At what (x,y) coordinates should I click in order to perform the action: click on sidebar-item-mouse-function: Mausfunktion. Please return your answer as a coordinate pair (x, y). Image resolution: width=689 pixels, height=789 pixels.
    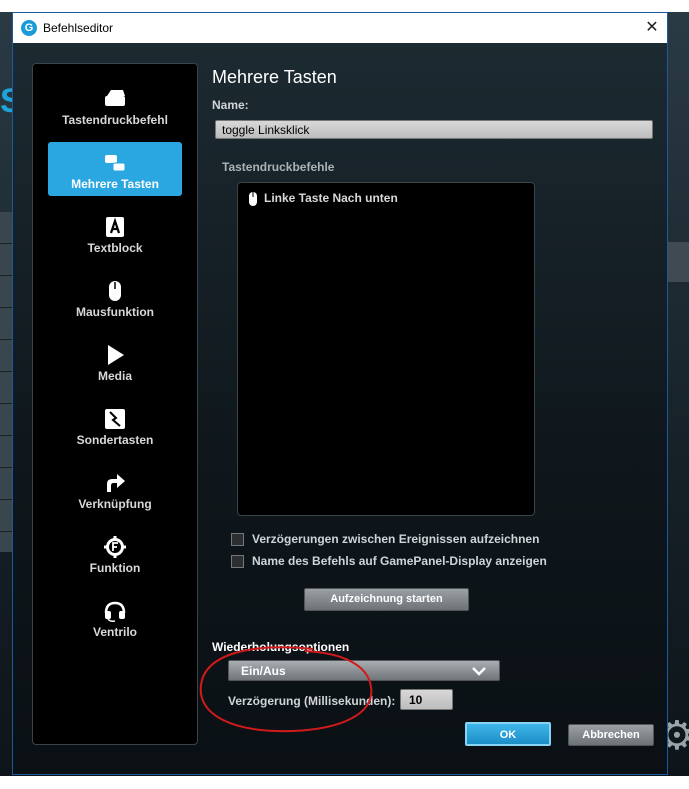
    Looking at the image, I should click on (115, 297).